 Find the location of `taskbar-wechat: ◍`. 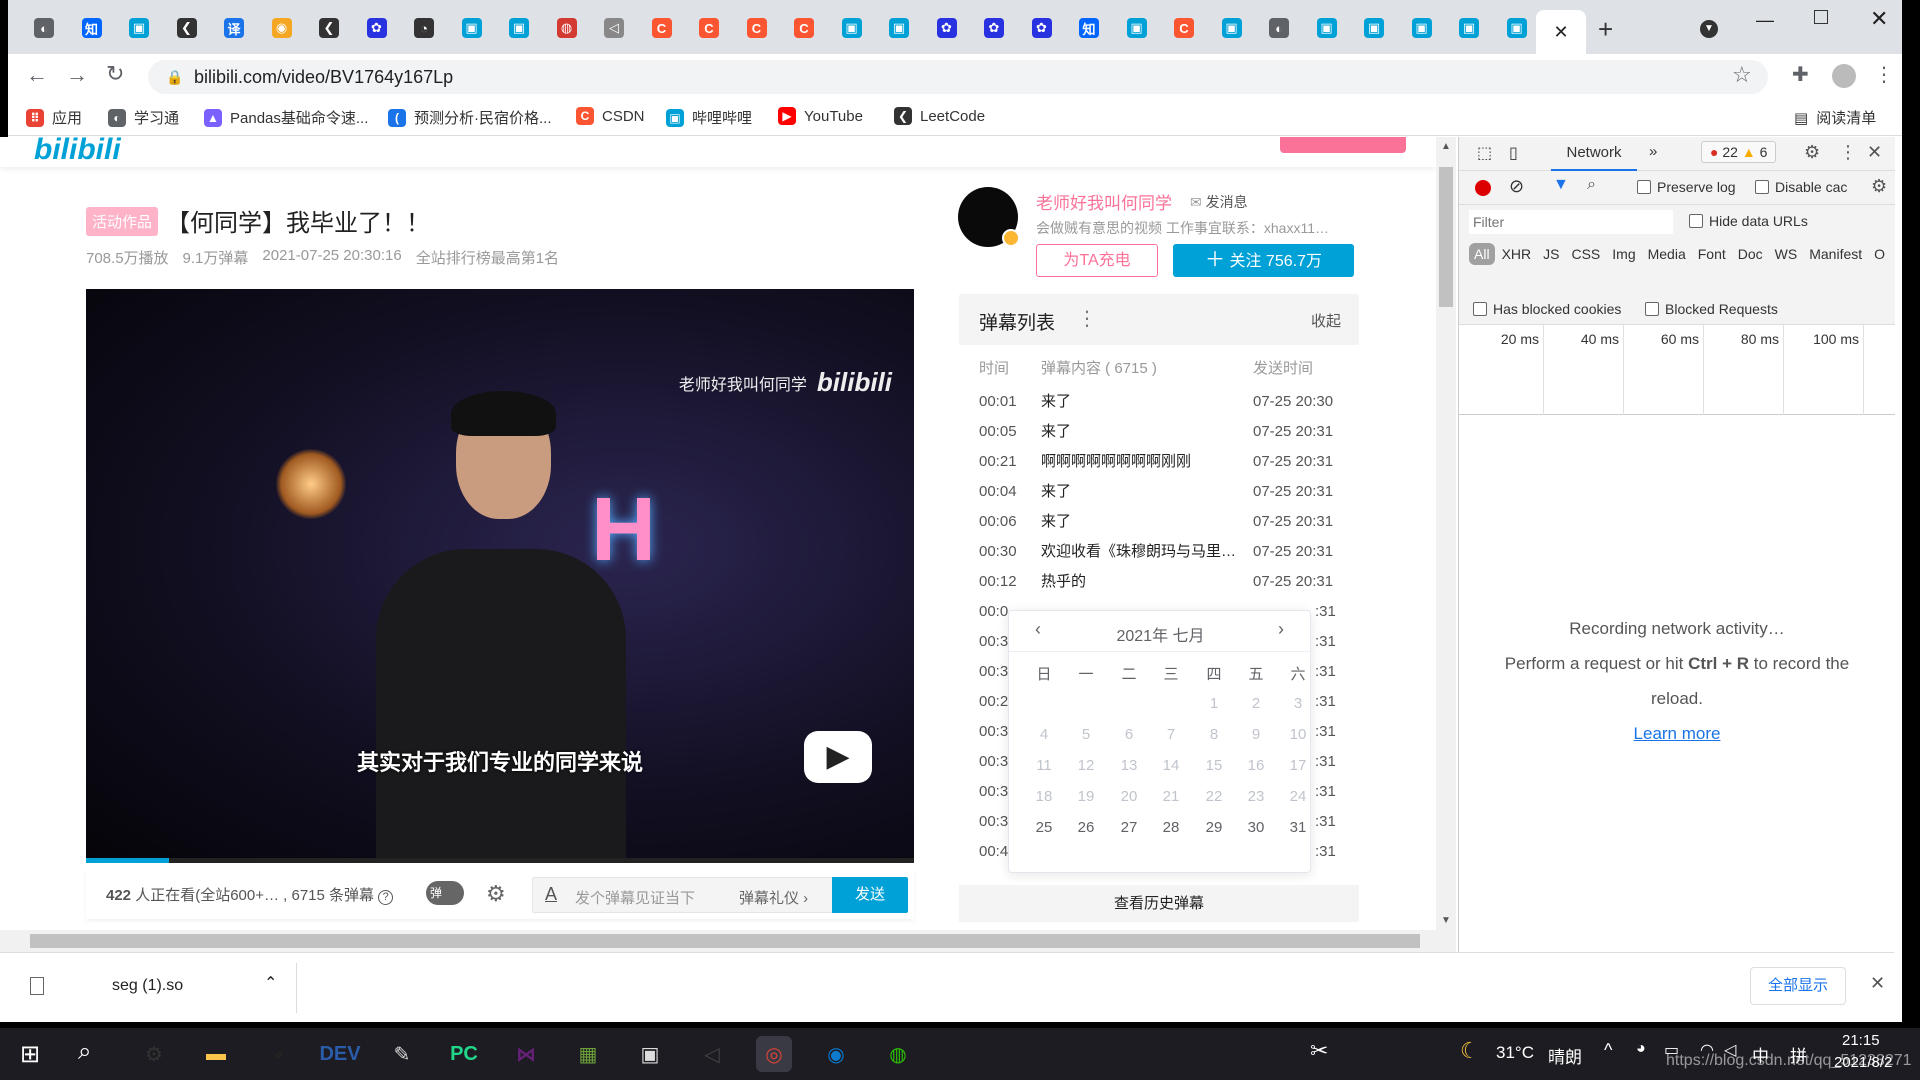

taskbar-wechat: ◍ is located at coordinates (898, 1054).